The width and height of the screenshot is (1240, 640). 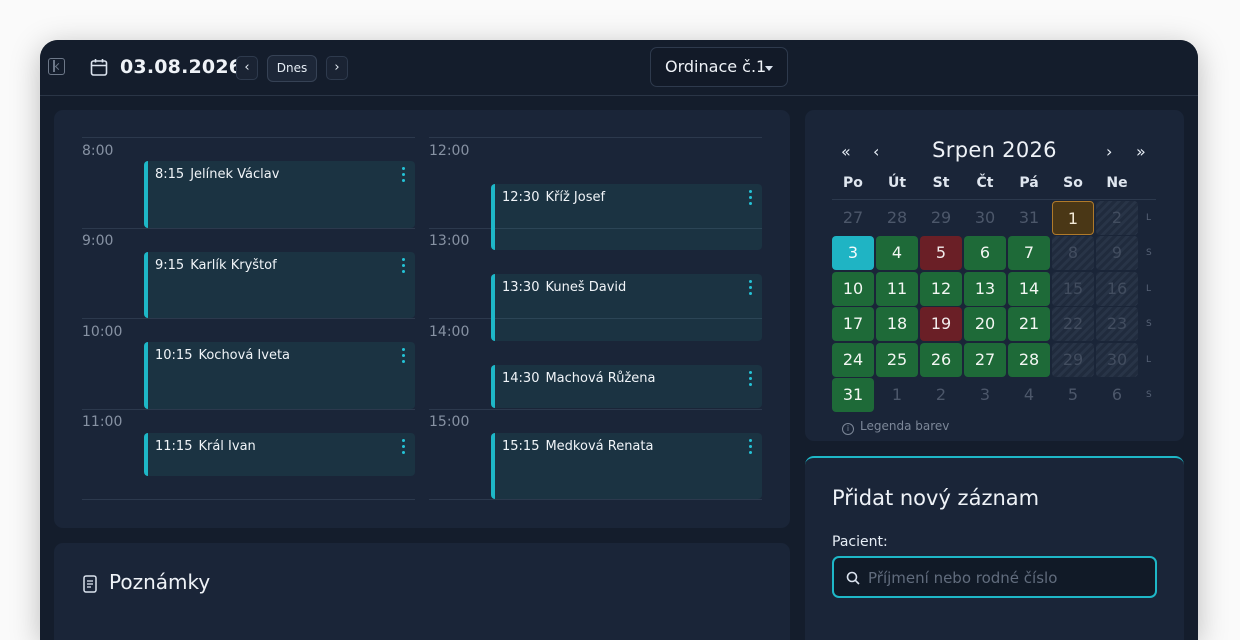 I want to click on appointment-patient: Machová Růžena, so click(x=600, y=378).